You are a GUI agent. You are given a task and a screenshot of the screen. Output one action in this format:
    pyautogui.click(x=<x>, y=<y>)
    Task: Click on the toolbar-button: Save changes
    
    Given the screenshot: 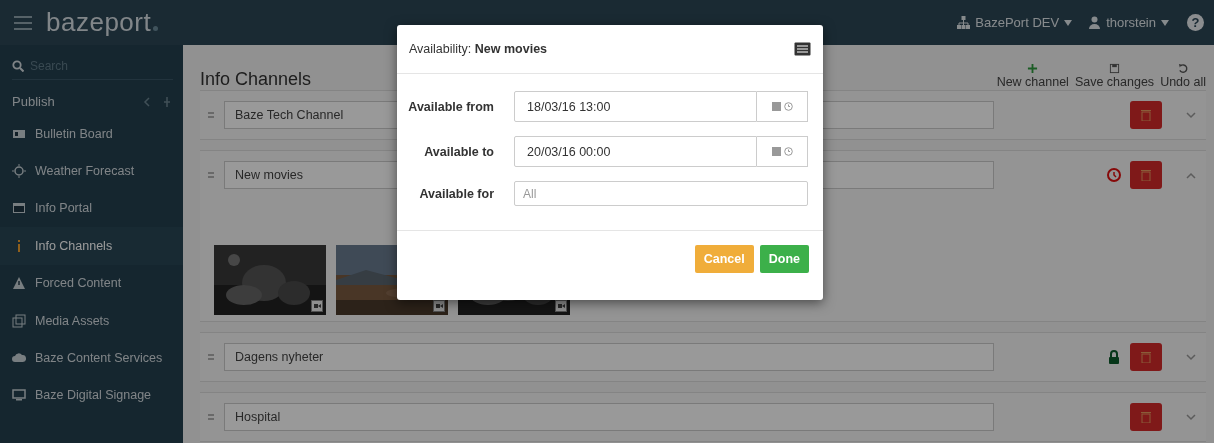 What is the action you would take?
    pyautogui.click(x=1114, y=76)
    